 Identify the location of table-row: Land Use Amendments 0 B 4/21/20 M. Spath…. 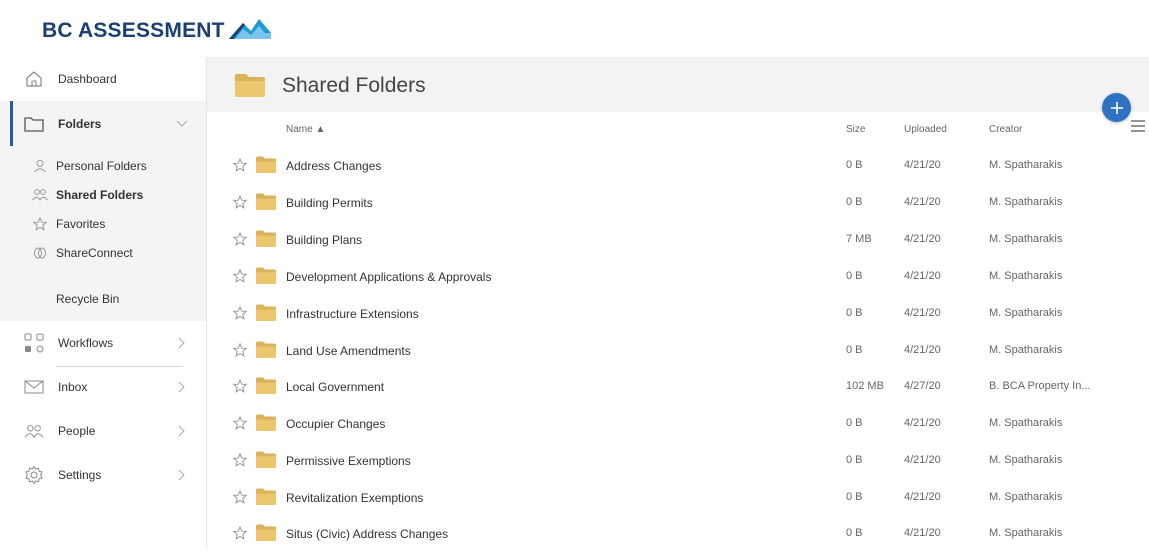
(678, 351).